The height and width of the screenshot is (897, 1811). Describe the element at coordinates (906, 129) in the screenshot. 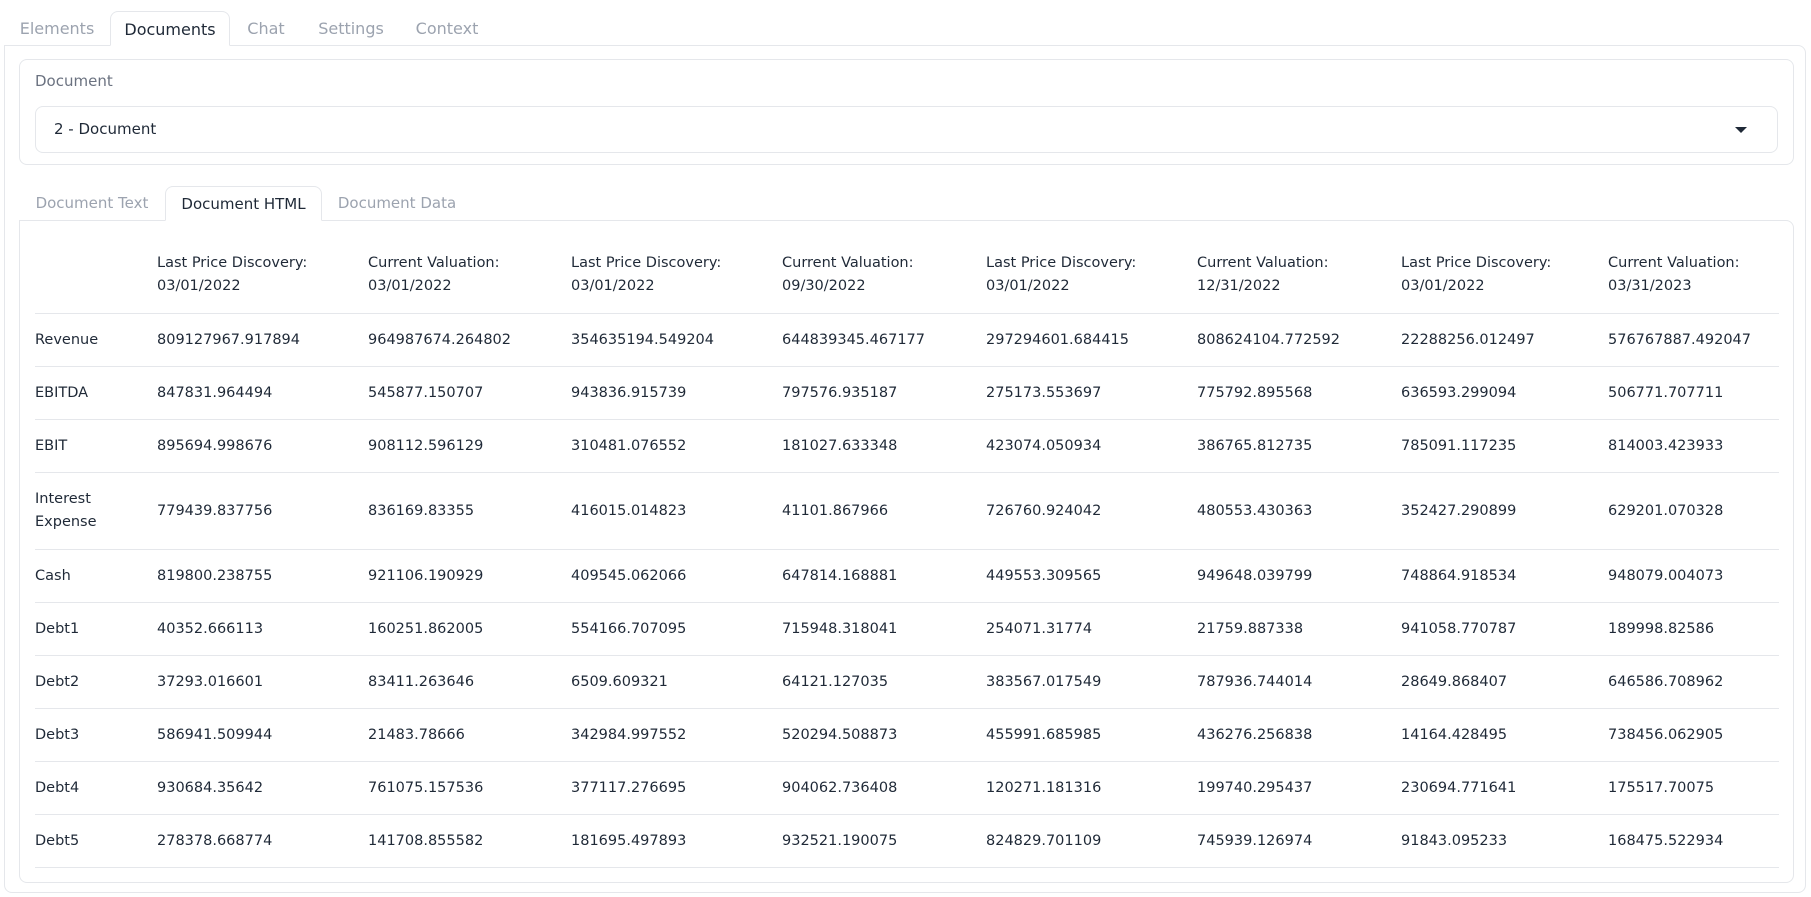

I see `document-dropdown: 2 - Document` at that location.